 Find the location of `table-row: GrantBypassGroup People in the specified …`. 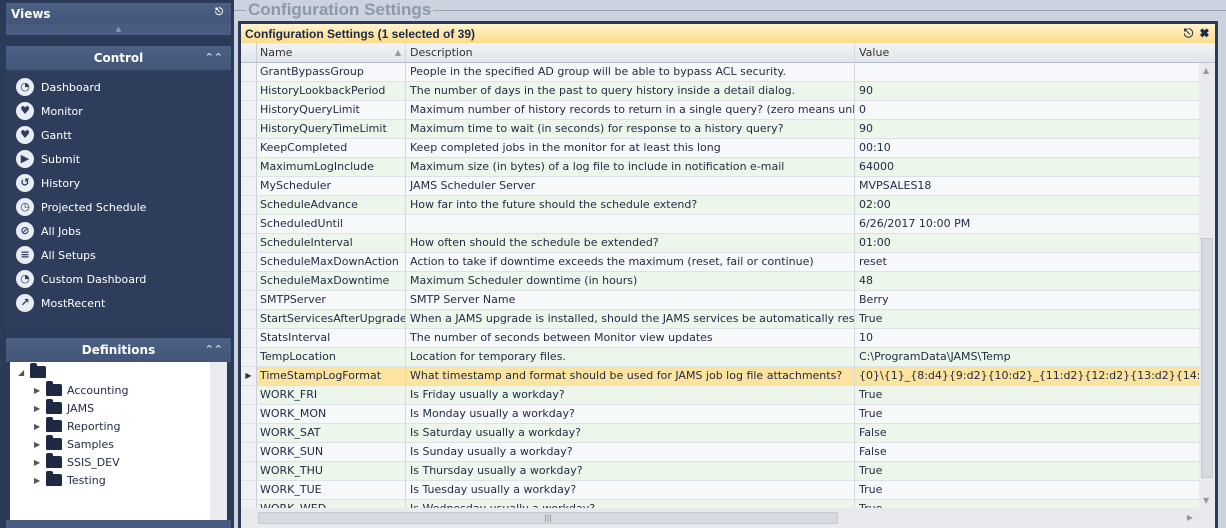

table-row: GrantBypassGroup People in the specified … is located at coordinates (720, 72).